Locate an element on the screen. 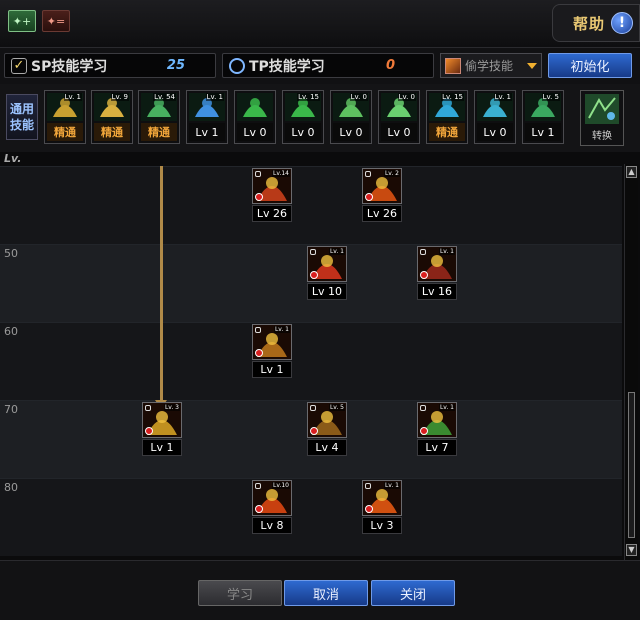  prerequisite-arrow is located at coordinates (161, 285).